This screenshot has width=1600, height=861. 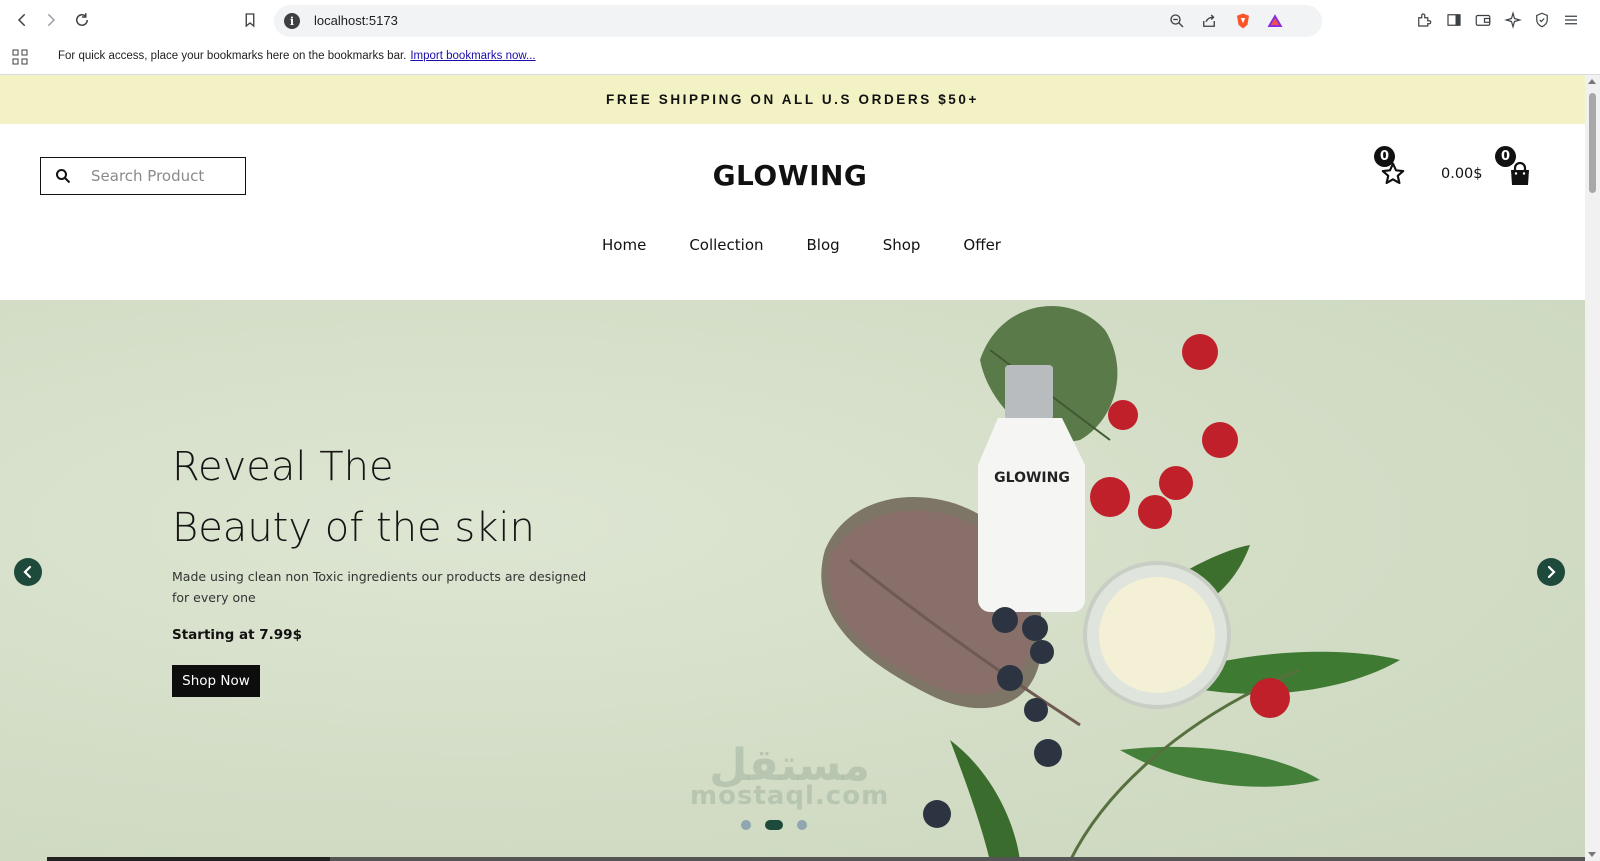 What do you see at coordinates (624, 245) in the screenshot?
I see `nav-item-home: Home` at bounding box center [624, 245].